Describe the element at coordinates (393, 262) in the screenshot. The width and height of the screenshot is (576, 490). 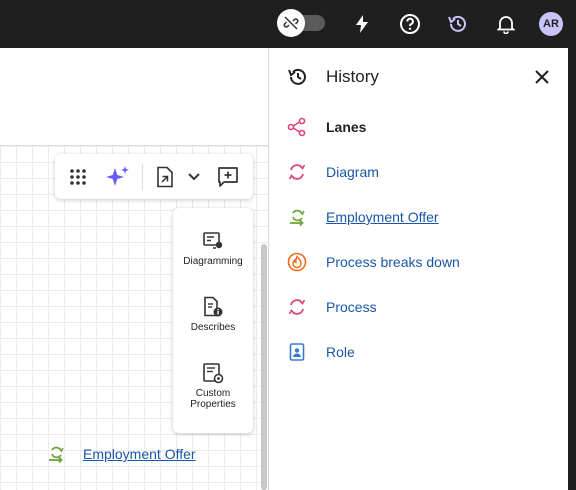
I see `history-item-label: Process breaks down` at that location.